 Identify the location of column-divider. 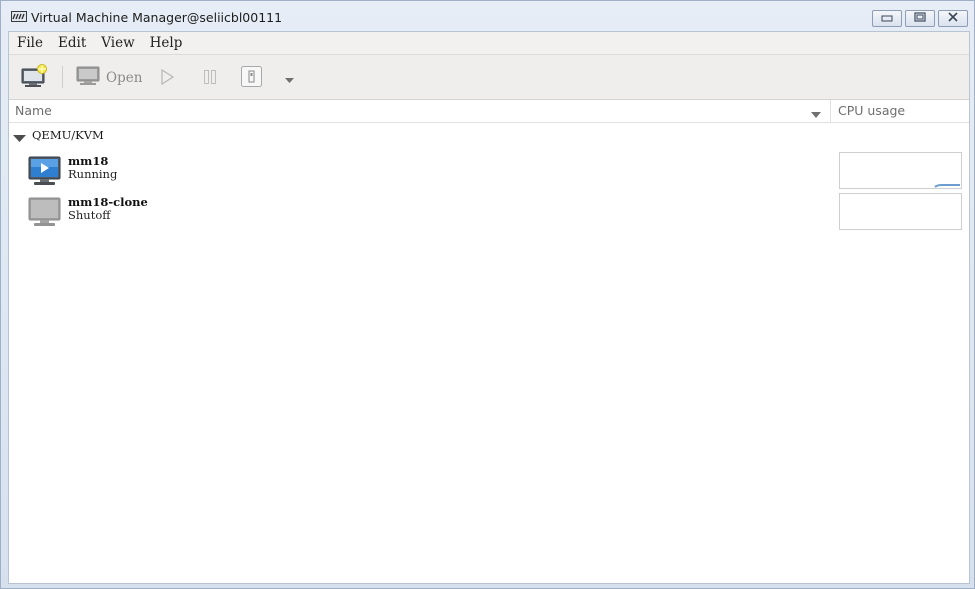
(830, 111).